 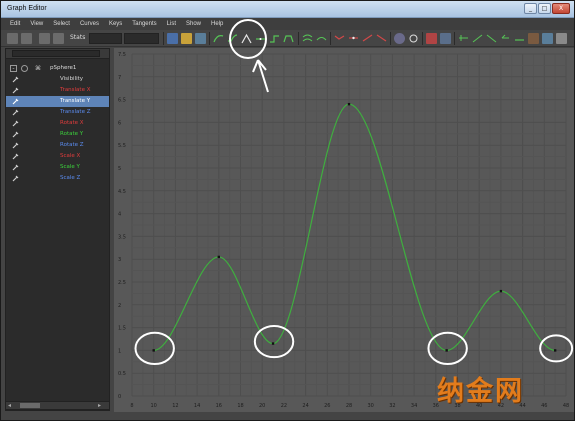 I want to click on auto-load-icon, so click(x=399, y=38).